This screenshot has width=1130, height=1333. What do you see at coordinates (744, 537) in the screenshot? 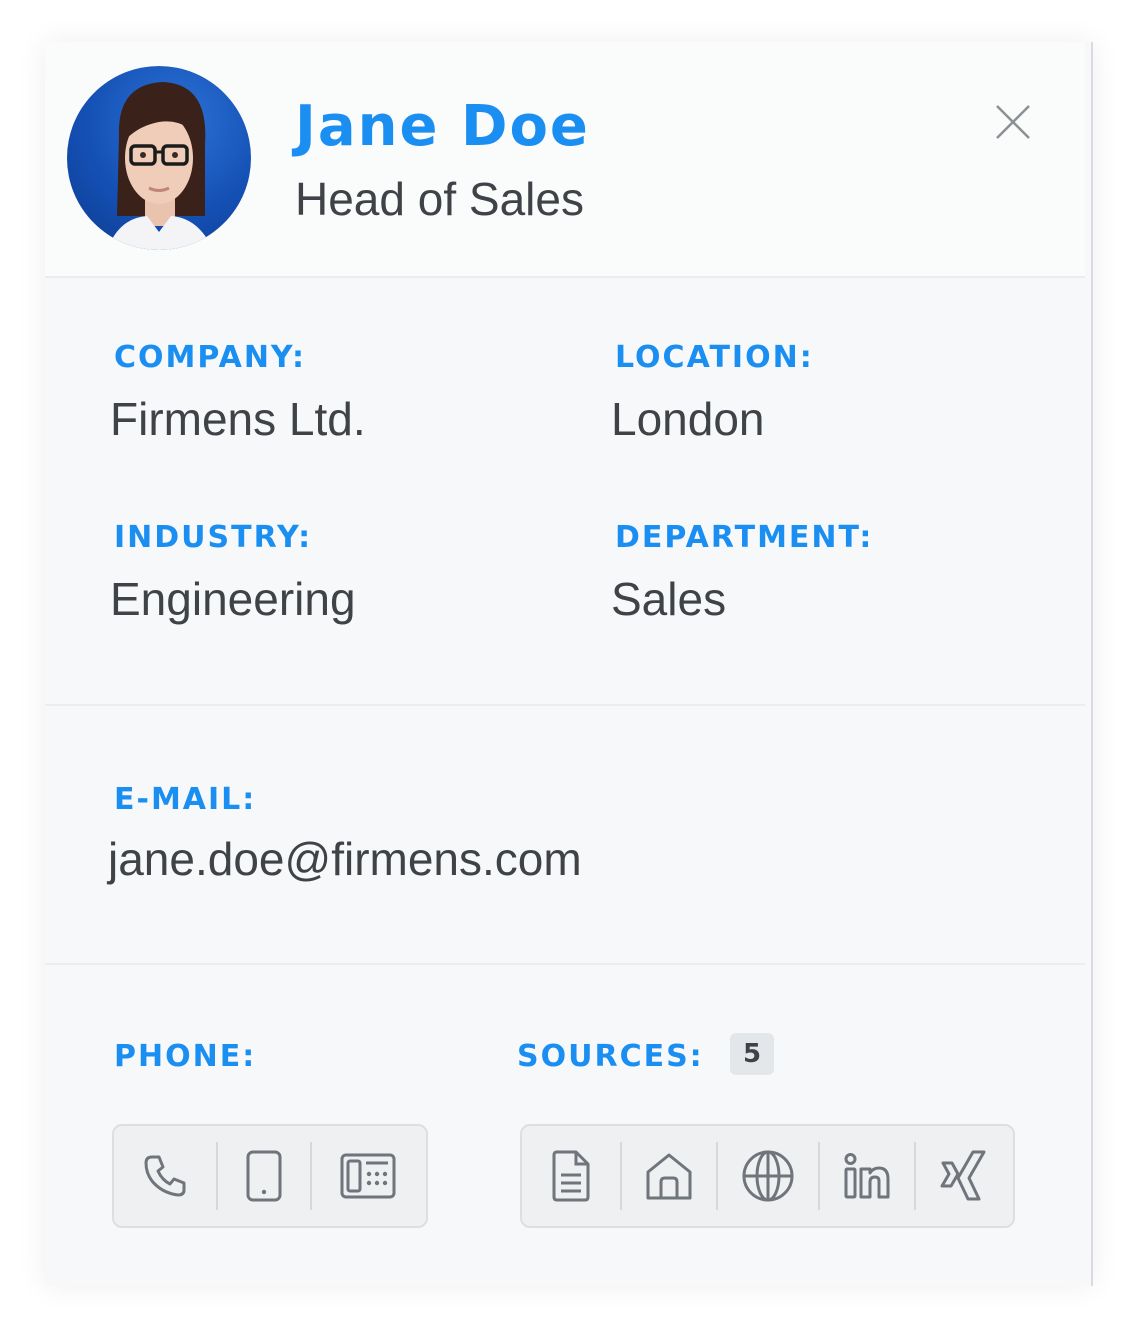
I see `department-label: DEPARTMENT:` at bounding box center [744, 537].